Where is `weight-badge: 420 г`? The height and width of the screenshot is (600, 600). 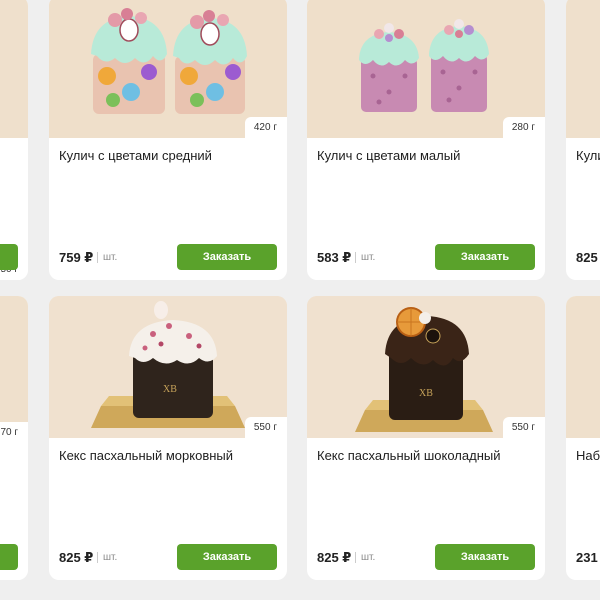 weight-badge: 420 г is located at coordinates (265, 127).